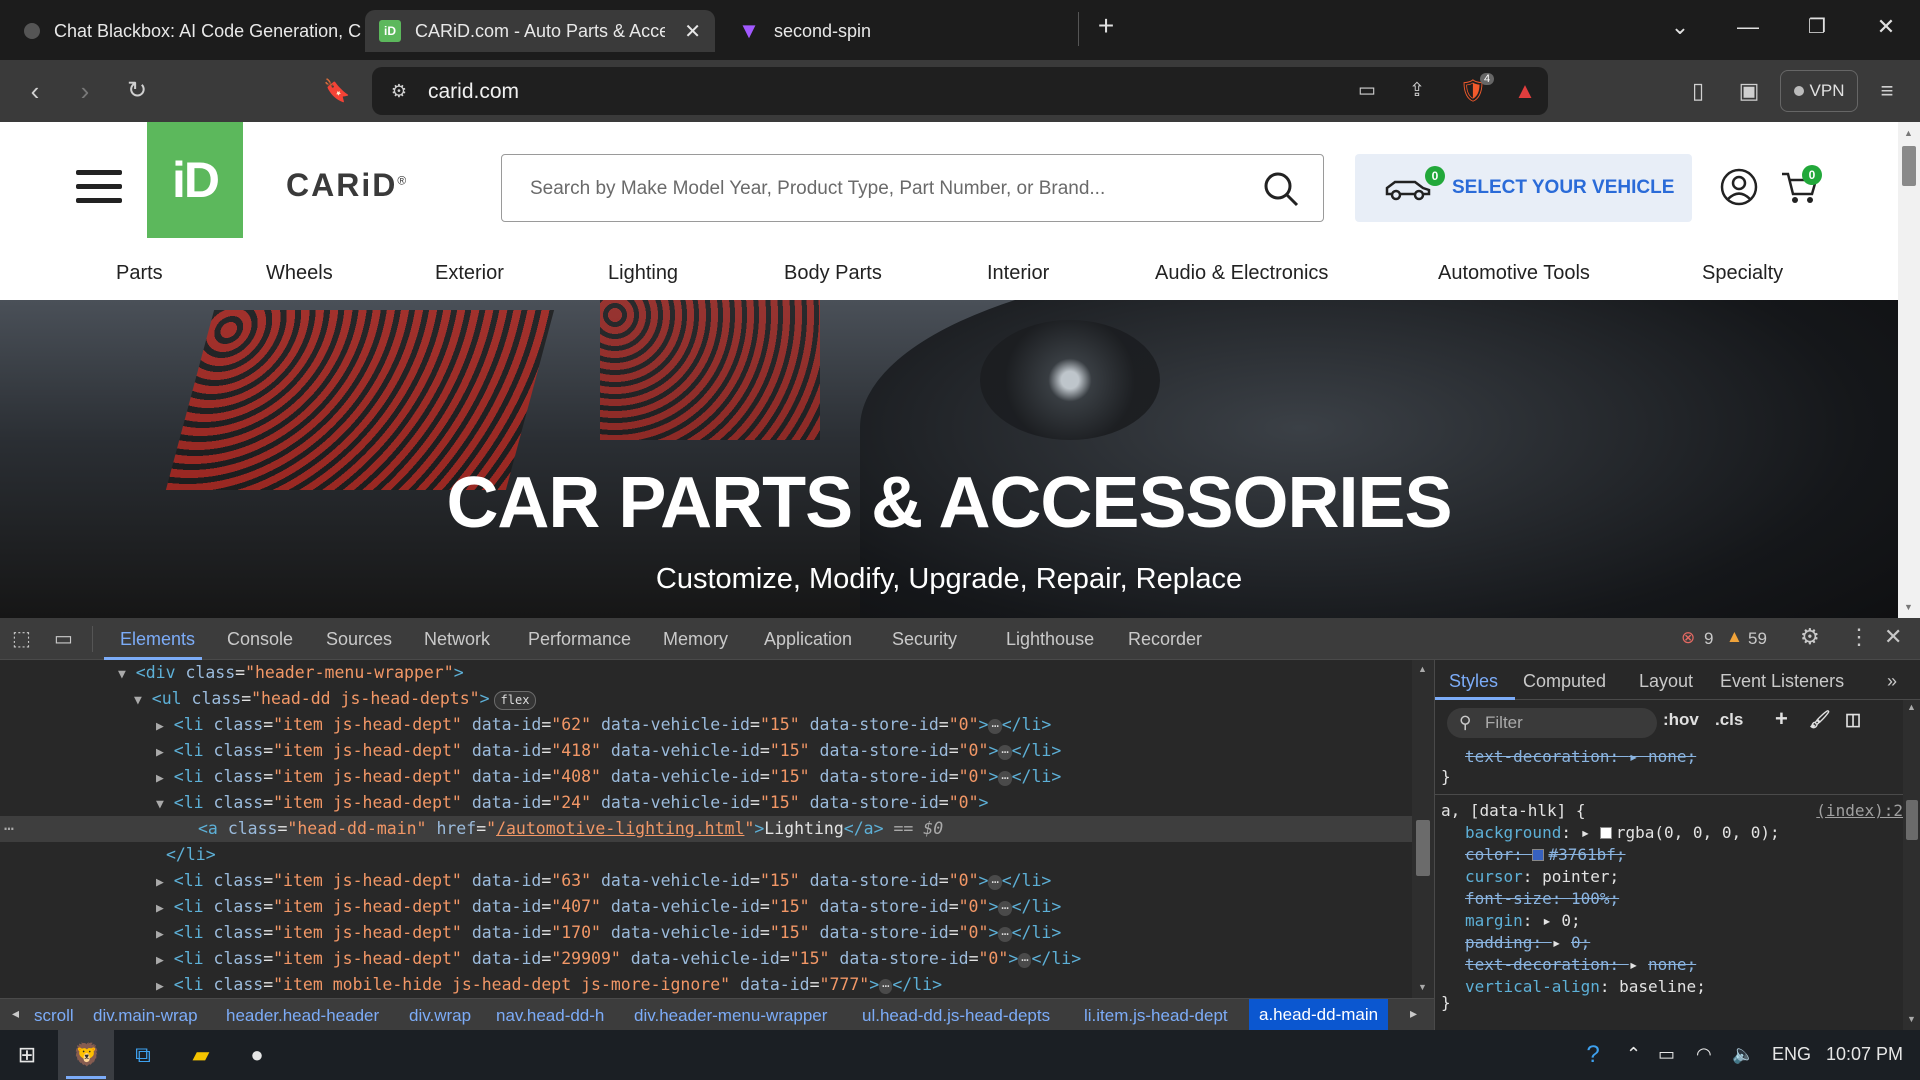 The width and height of the screenshot is (1920, 1080). What do you see at coordinates (1742, 273) in the screenshot?
I see `nav-specialty: Specialty` at bounding box center [1742, 273].